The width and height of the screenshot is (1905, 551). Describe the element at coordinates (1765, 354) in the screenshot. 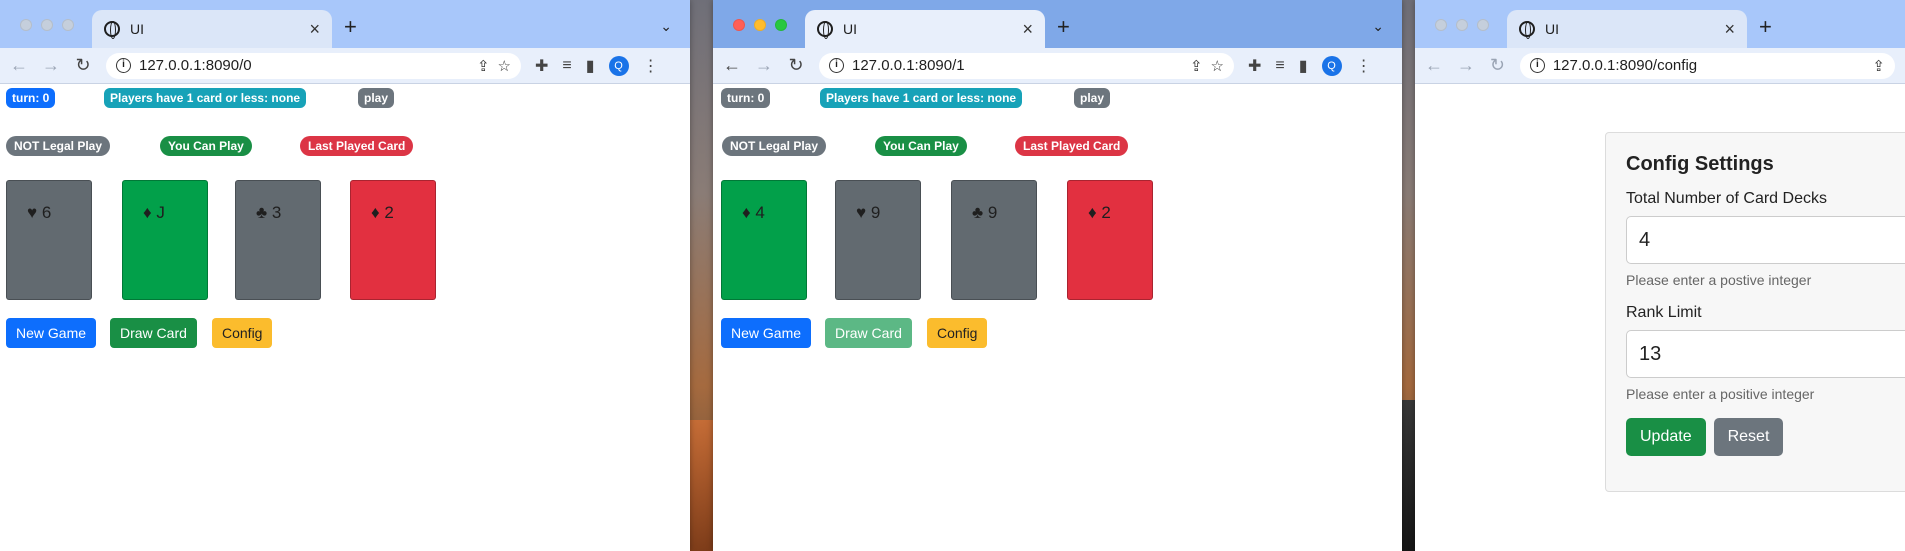

I see `rank-limit-input` at that location.